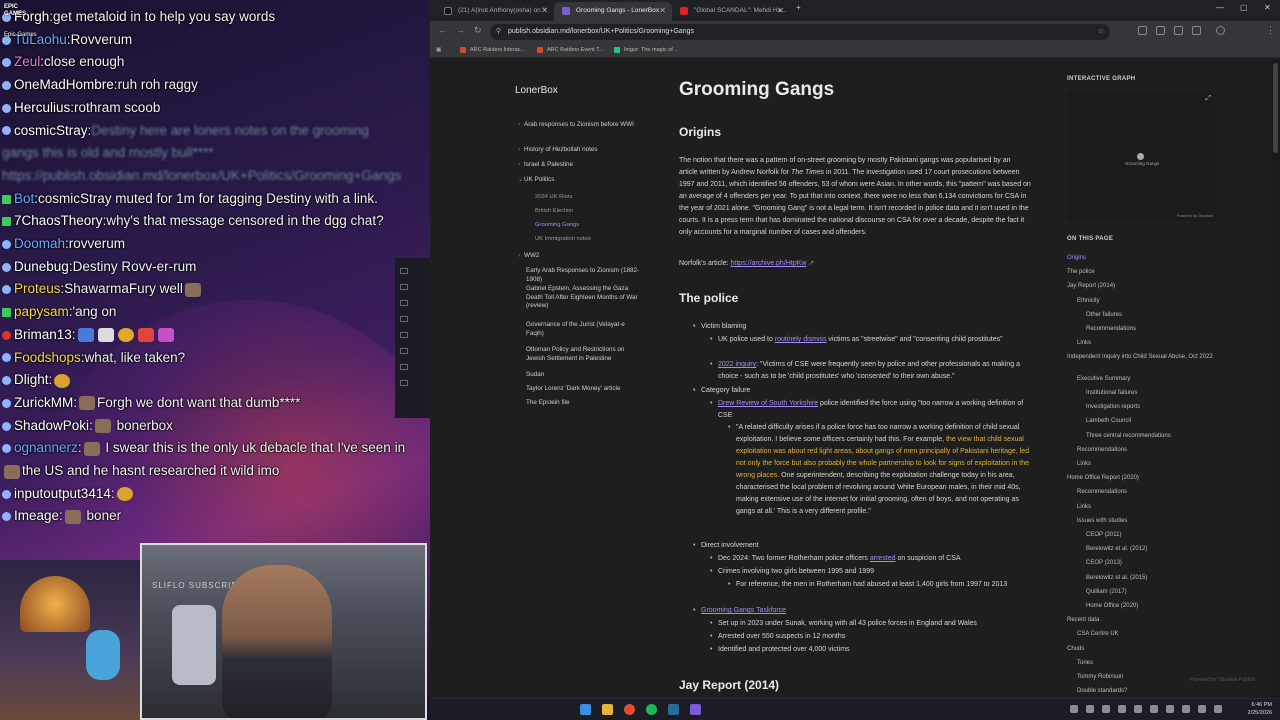 This screenshot has width=1280, height=720. I want to click on nav-item: Grooming Gangs, so click(587, 225).